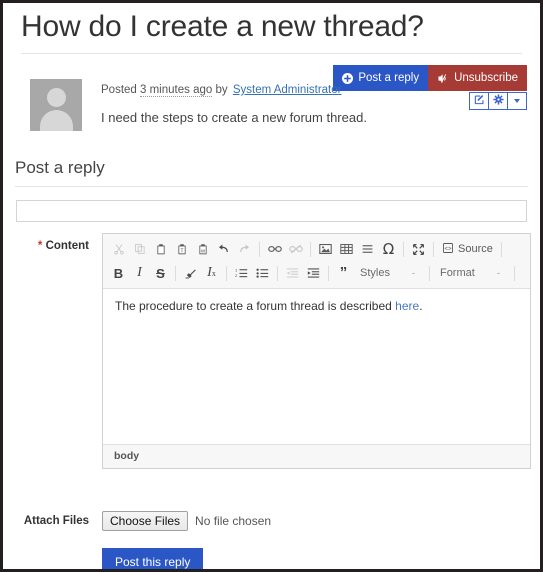 The height and width of the screenshot is (572, 543). What do you see at coordinates (343, 273) in the screenshot?
I see `blockquote-icon: ”` at bounding box center [343, 273].